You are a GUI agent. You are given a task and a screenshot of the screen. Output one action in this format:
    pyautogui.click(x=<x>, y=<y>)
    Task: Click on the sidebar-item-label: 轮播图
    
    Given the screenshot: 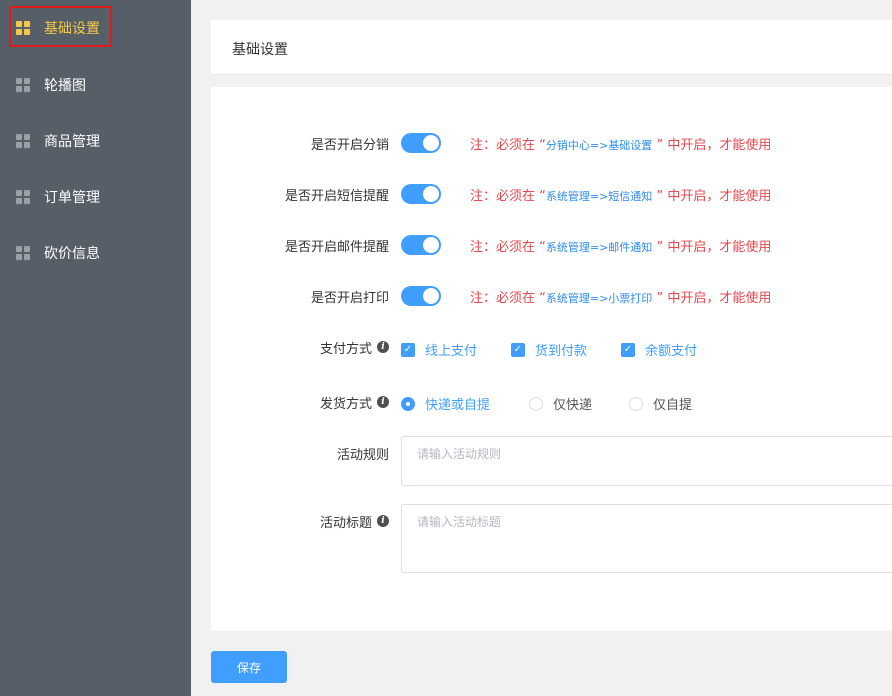 What is the action you would take?
    pyautogui.click(x=65, y=86)
    